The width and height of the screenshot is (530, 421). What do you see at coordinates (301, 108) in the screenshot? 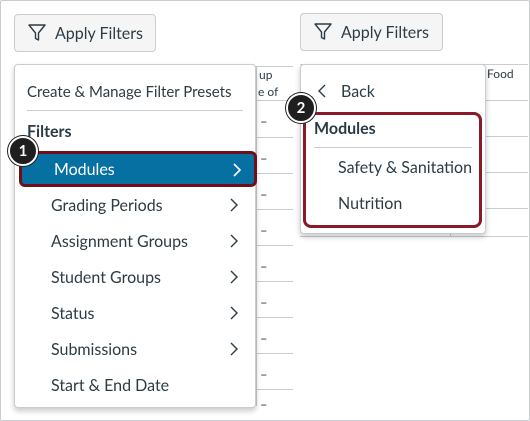
I see `callout-badge-2: 2` at bounding box center [301, 108].